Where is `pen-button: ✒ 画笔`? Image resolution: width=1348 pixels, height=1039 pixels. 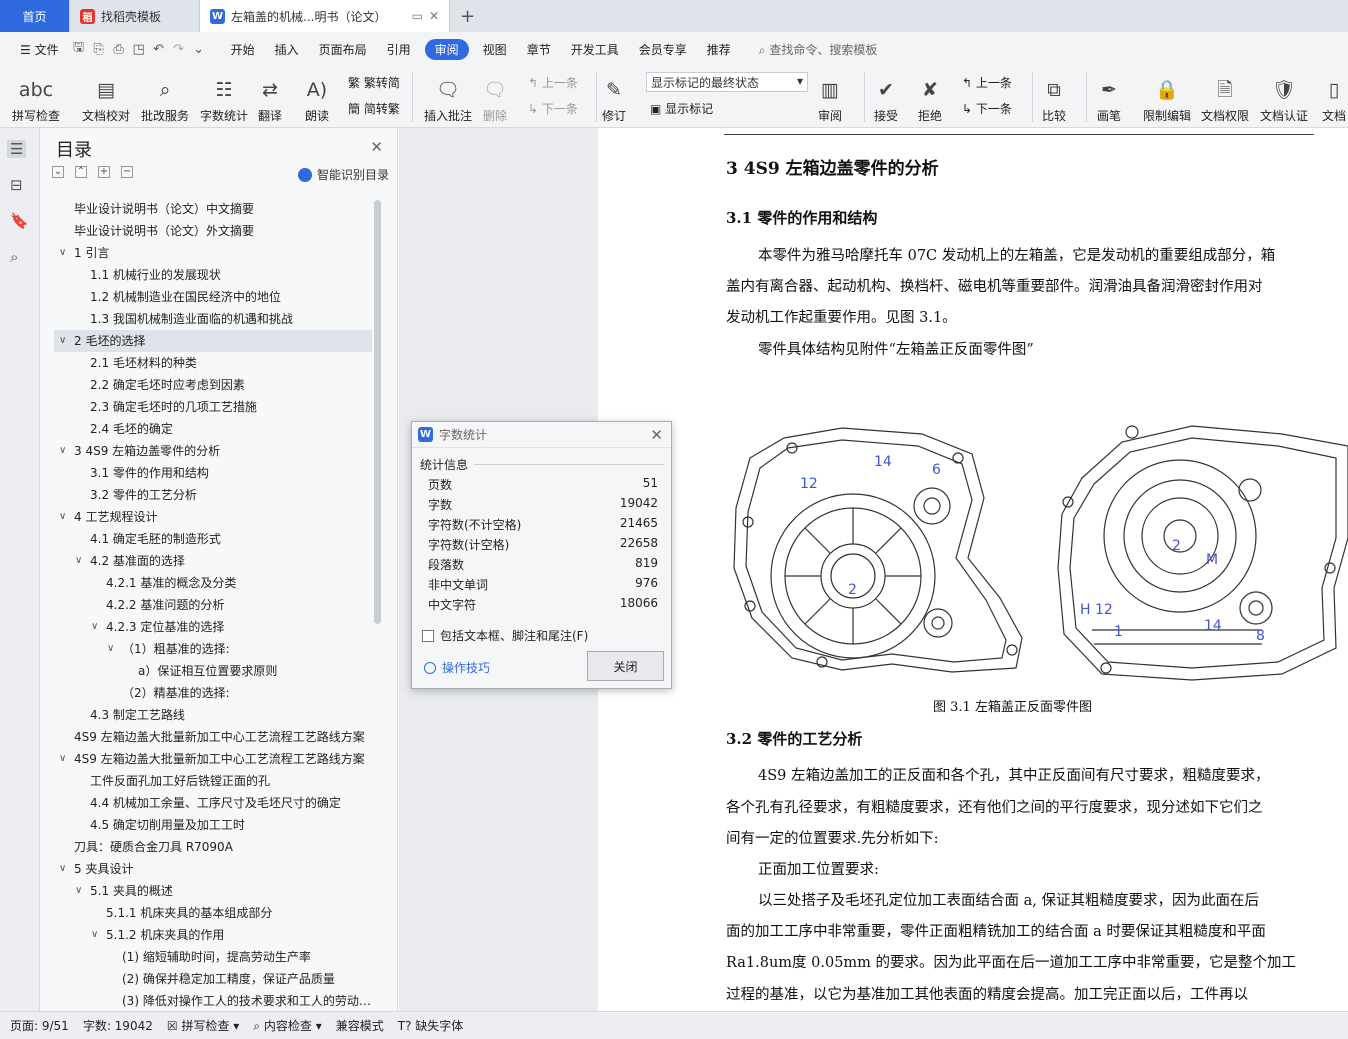 pen-button: ✒ 画笔 is located at coordinates (1109, 97).